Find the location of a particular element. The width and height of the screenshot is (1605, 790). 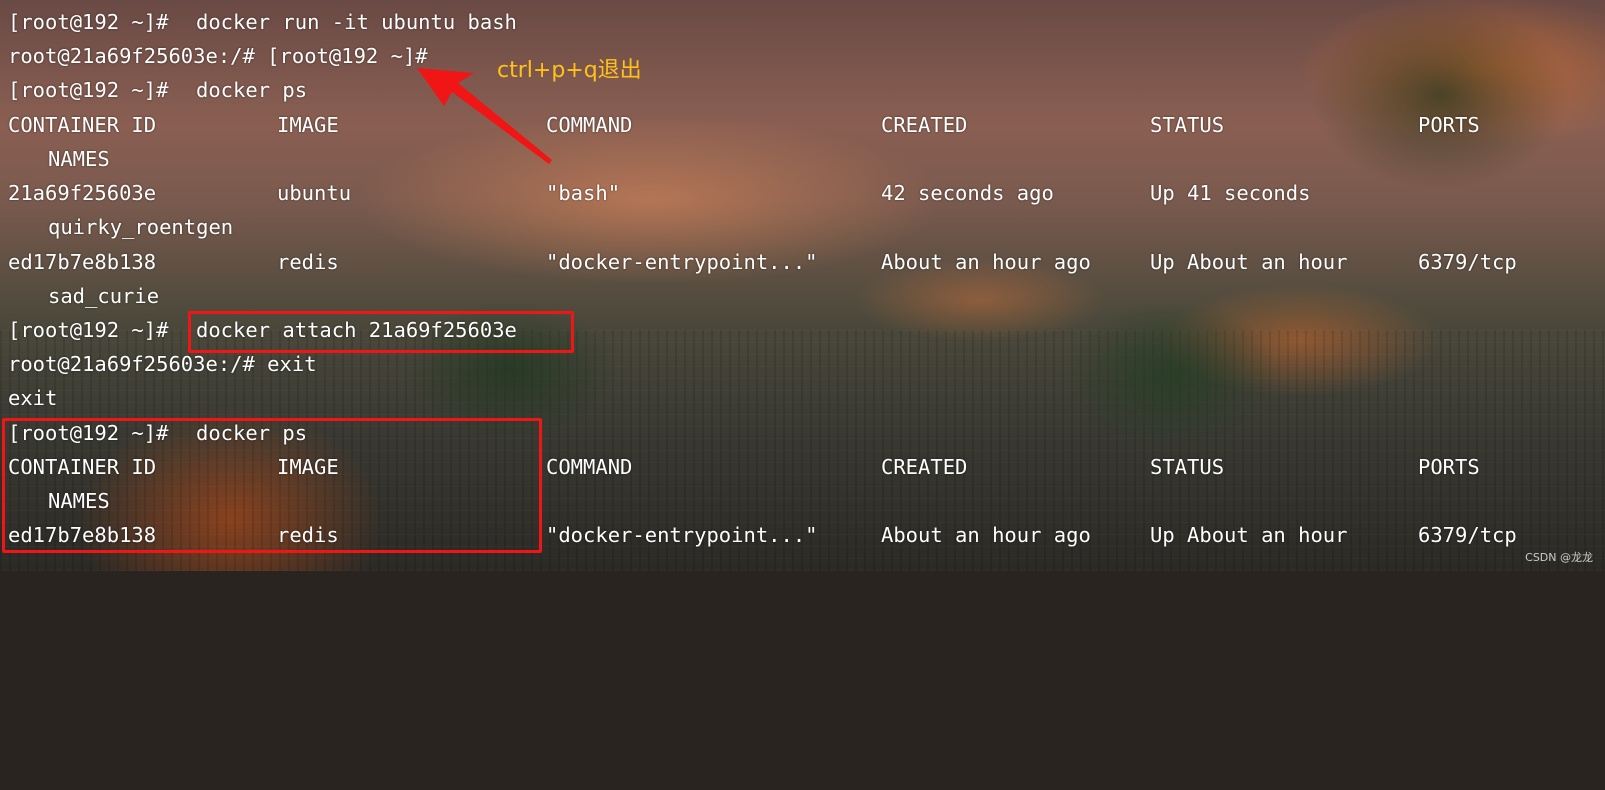

annotation-label: ctrl+p+q退出 is located at coordinates (569, 70).